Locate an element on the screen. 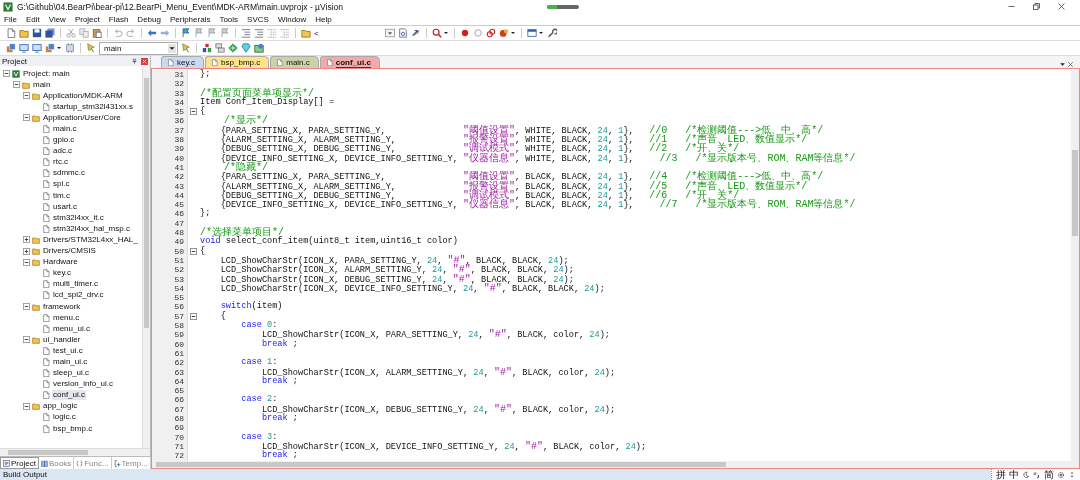  batch-build-icon is located at coordinates (50, 48).